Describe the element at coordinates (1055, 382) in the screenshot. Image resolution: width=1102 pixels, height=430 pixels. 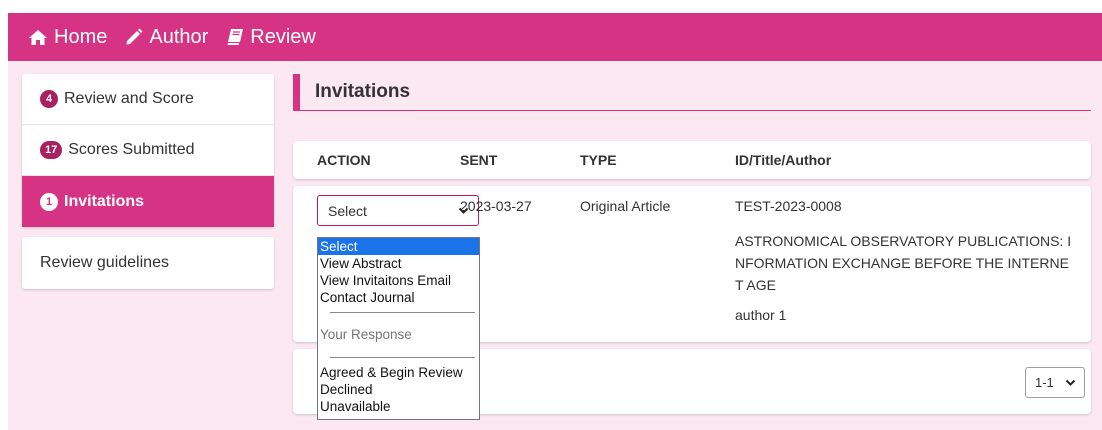
I see `page-size-select: 1-1` at that location.